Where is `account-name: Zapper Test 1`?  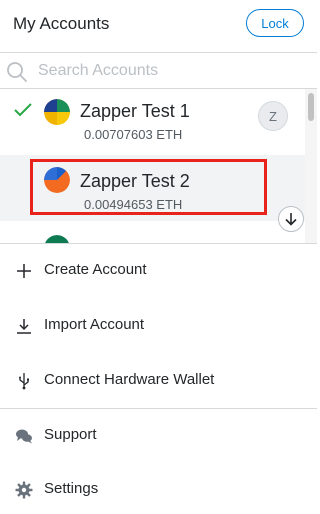 account-name: Zapper Test 1 is located at coordinates (135, 111).